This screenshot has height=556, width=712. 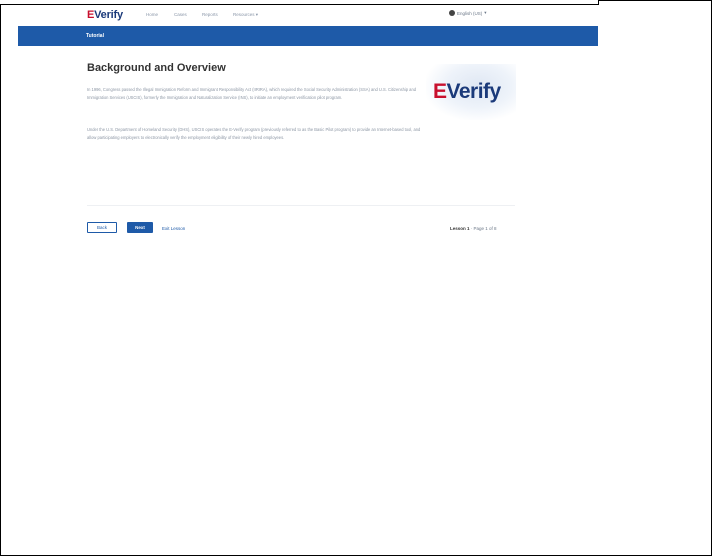 What do you see at coordinates (301, 205) in the screenshot?
I see `content-divider` at bounding box center [301, 205].